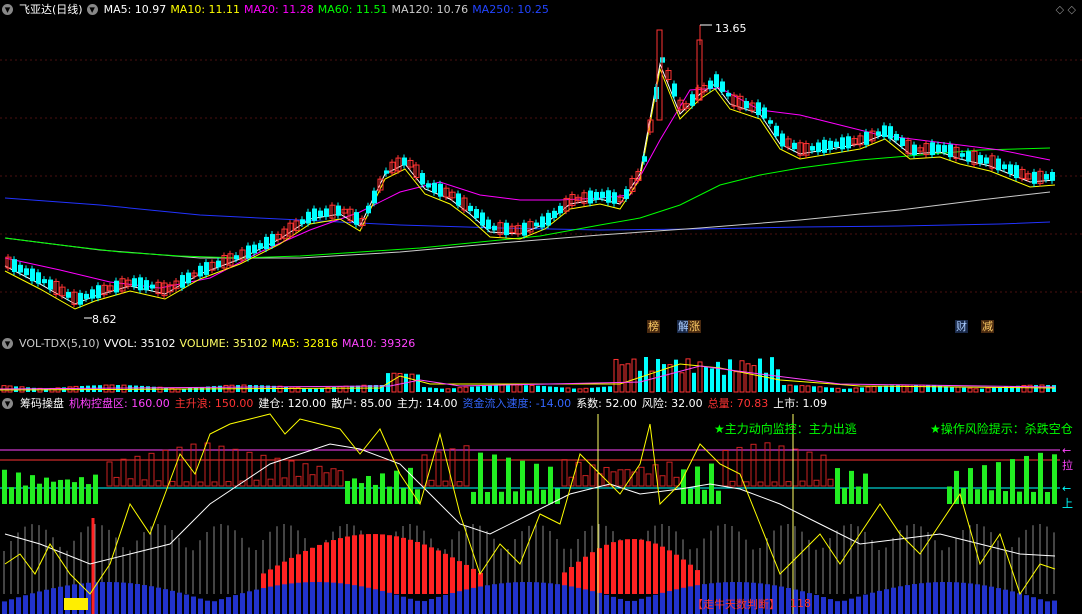 The width and height of the screenshot is (1082, 614). What do you see at coordinates (1001, 429) in the screenshot?
I see `risk-signal: ★操作风险提示：杀跌空仓` at bounding box center [1001, 429].